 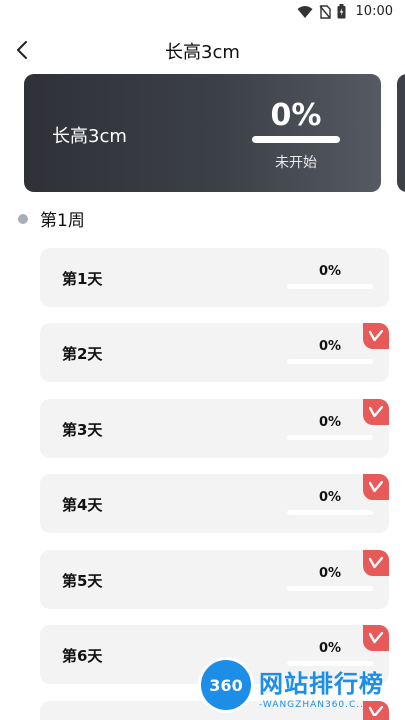 What do you see at coordinates (62, 221) in the screenshot?
I see `week-label: 第1周` at bounding box center [62, 221].